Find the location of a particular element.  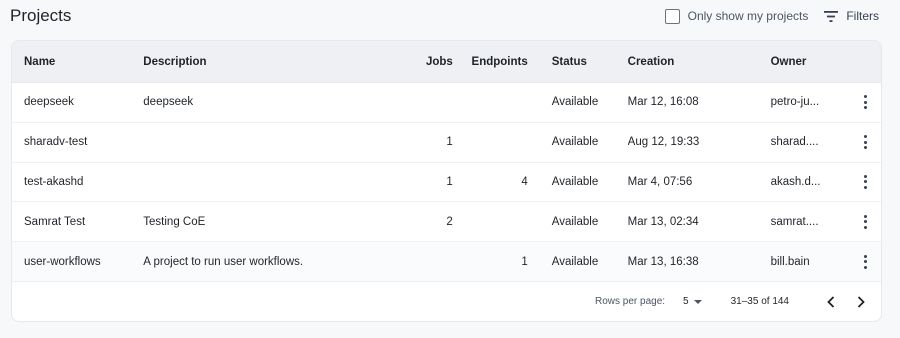

column-header-name: Name is located at coordinates (77, 62).